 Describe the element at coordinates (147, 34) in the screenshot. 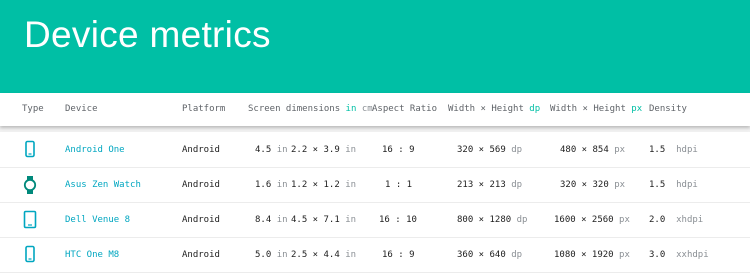

I see `page-title: Device metrics` at that location.